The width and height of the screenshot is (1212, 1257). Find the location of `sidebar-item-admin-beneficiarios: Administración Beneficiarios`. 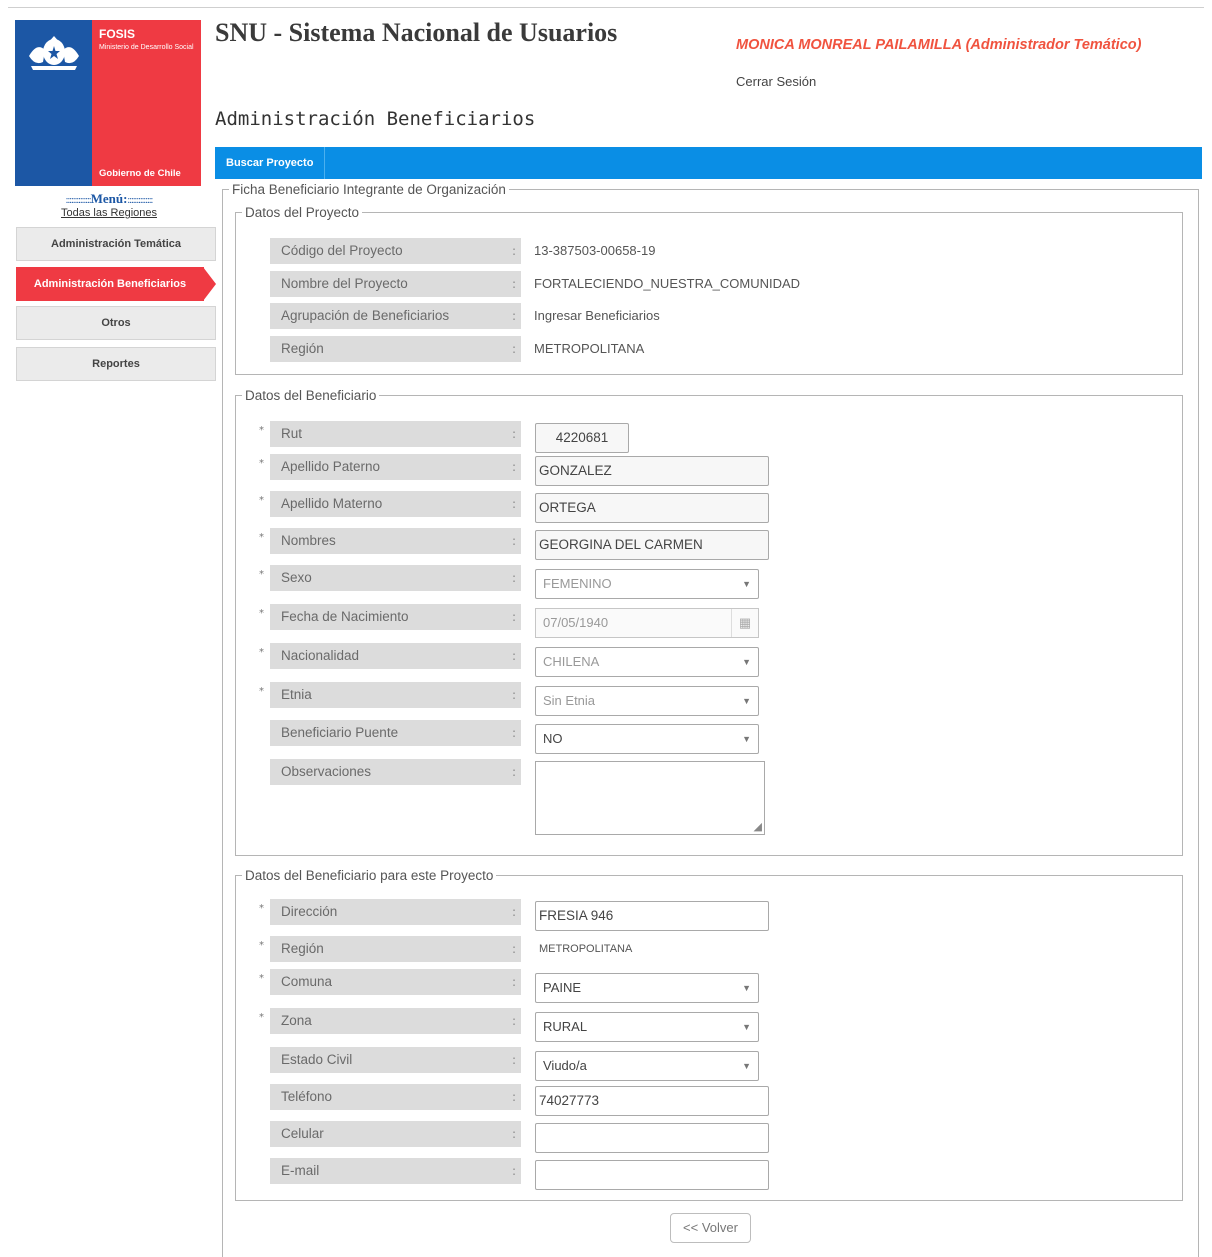

sidebar-item-admin-beneficiarios: Administración Beneficiarios is located at coordinates (116, 284).